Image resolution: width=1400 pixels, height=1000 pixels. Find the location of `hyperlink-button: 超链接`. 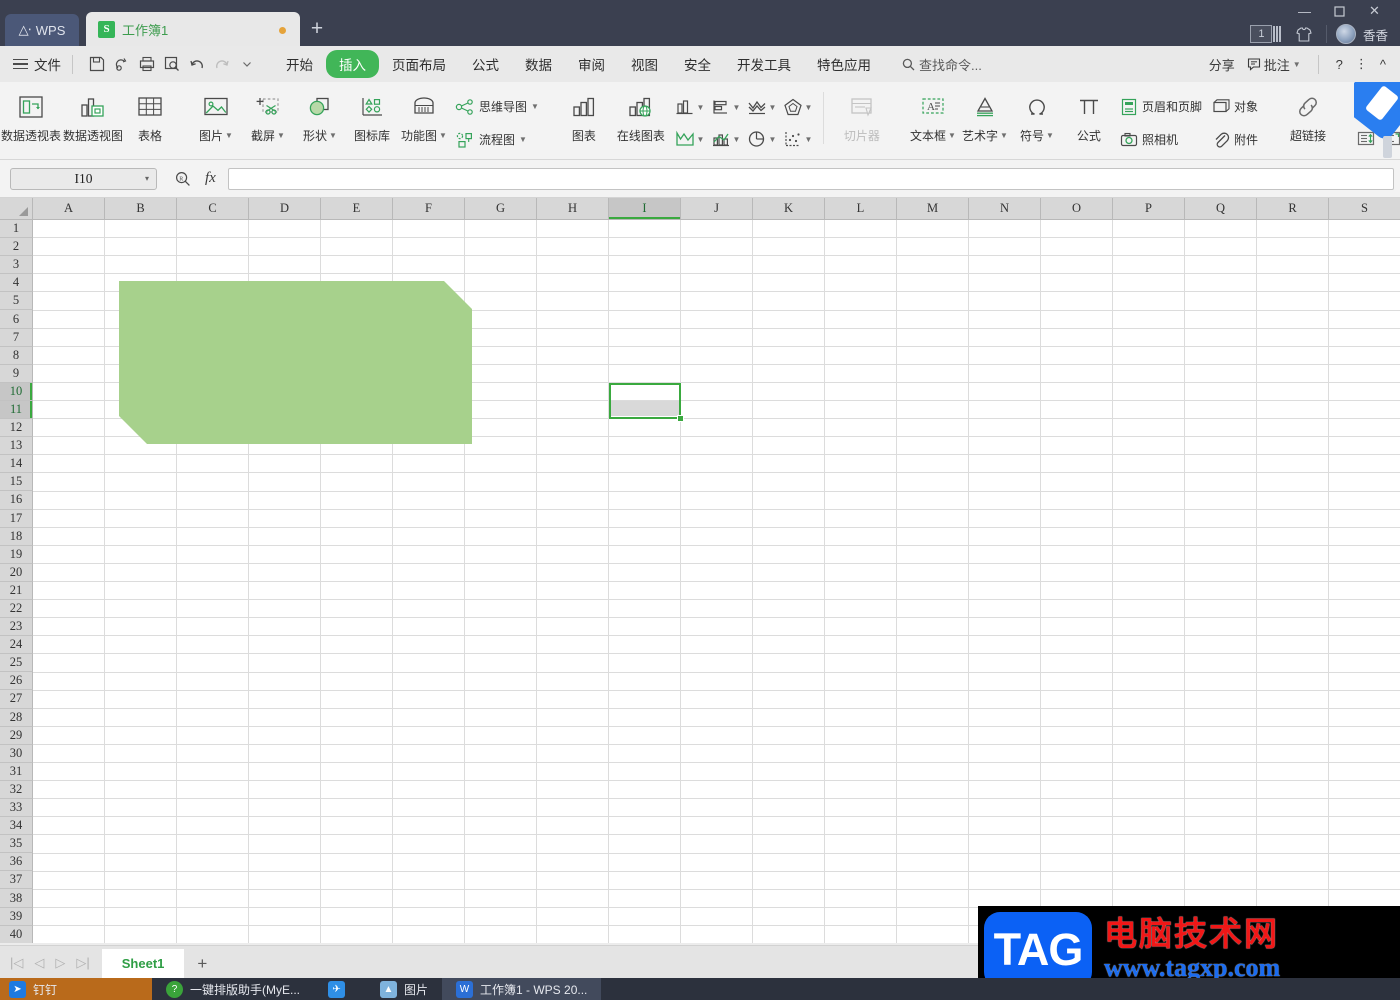

hyperlink-button: 超链接 is located at coordinates (1308, 121).